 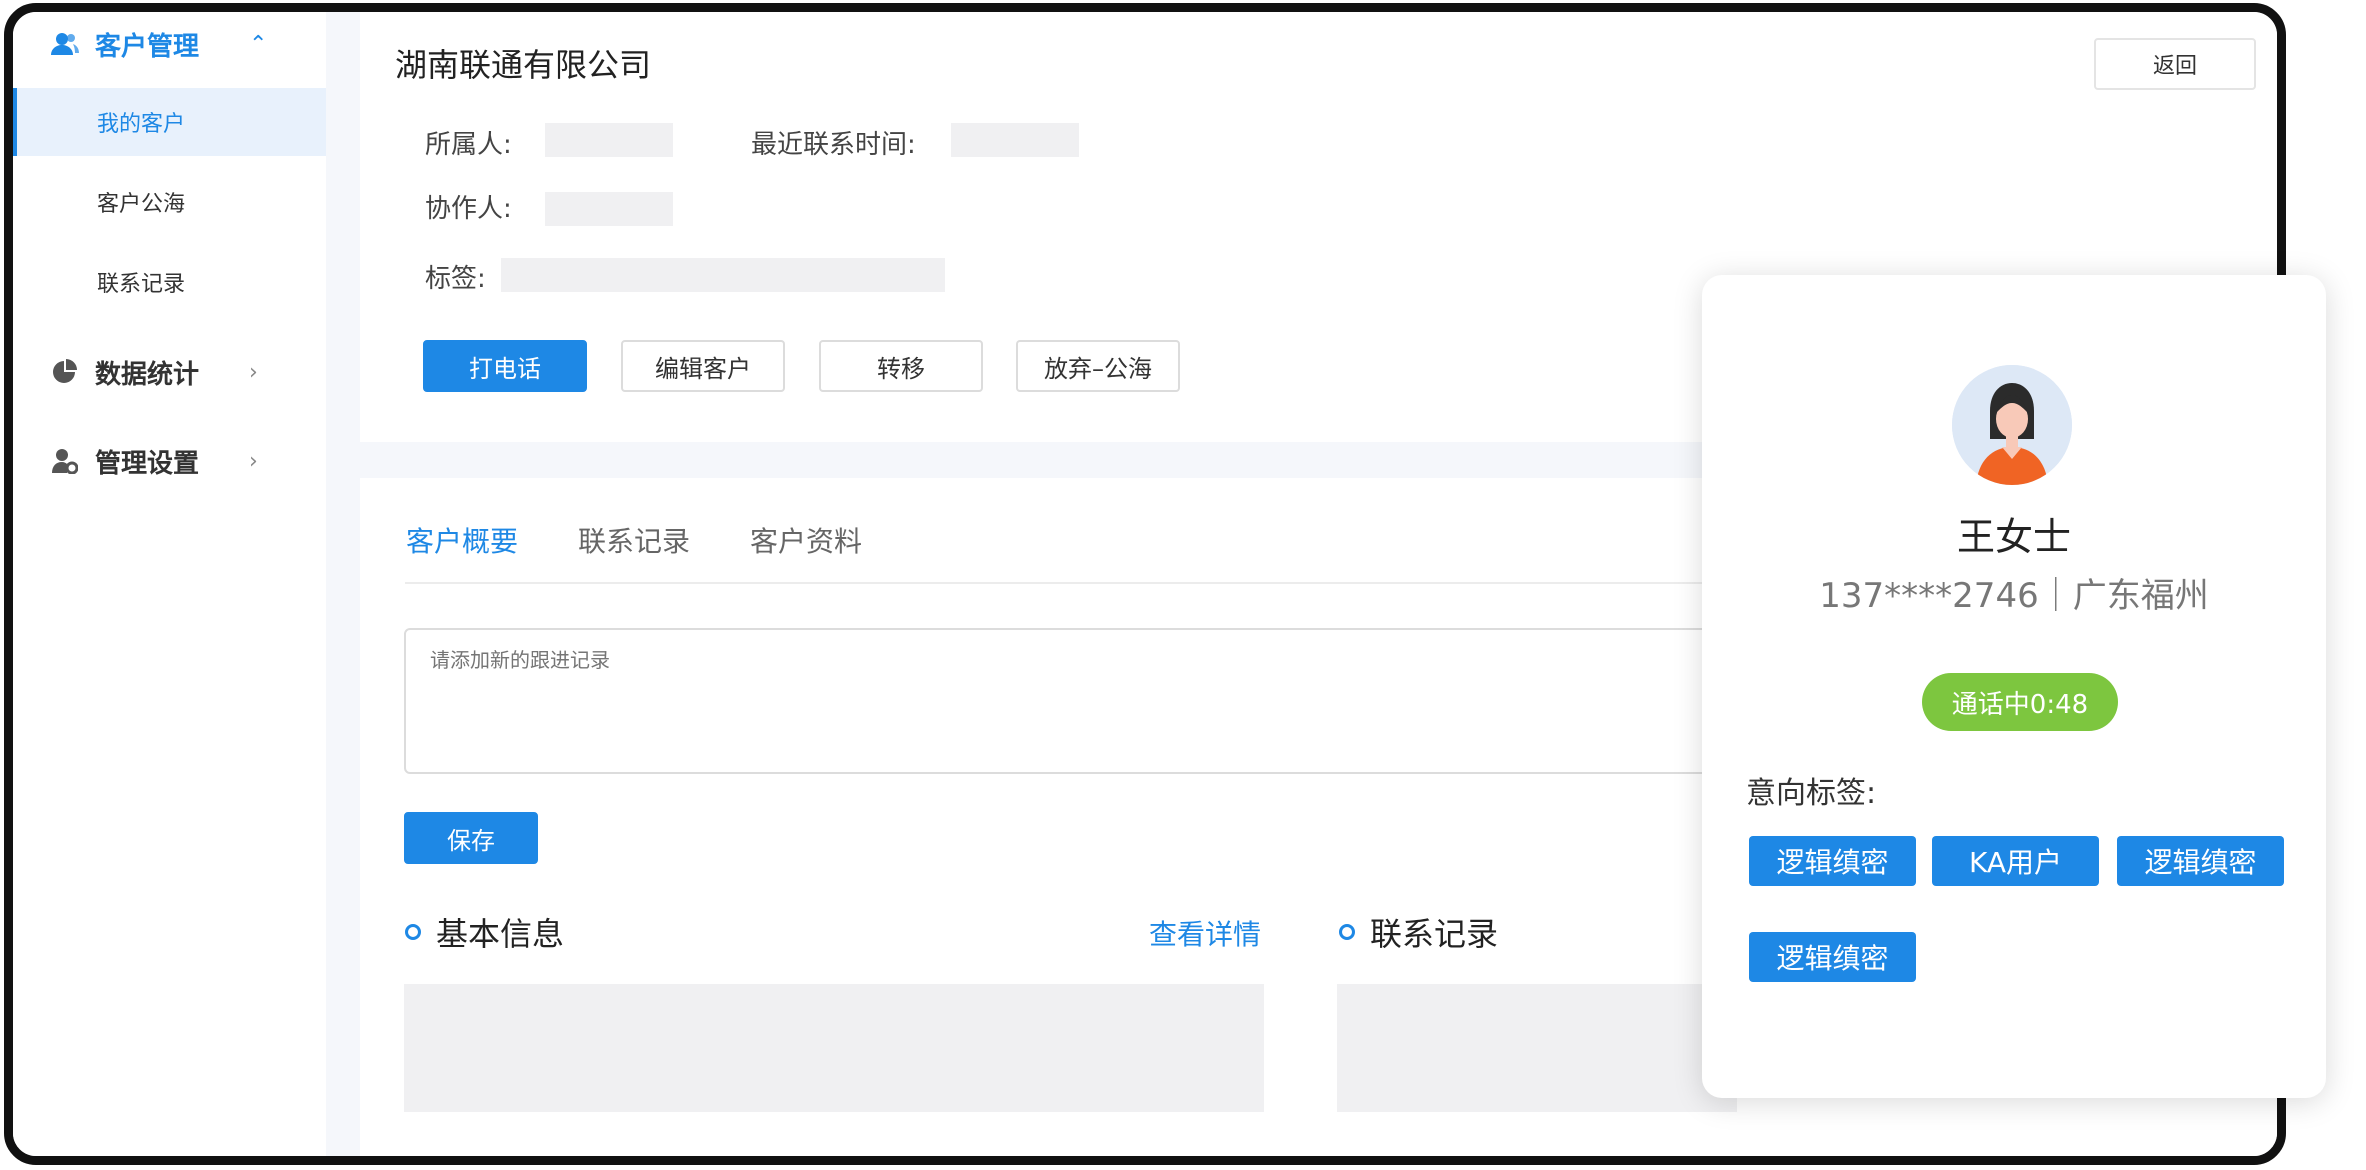 I want to click on sidebar-group-data-statistics: 数据统计 ›, so click(x=169, y=372).